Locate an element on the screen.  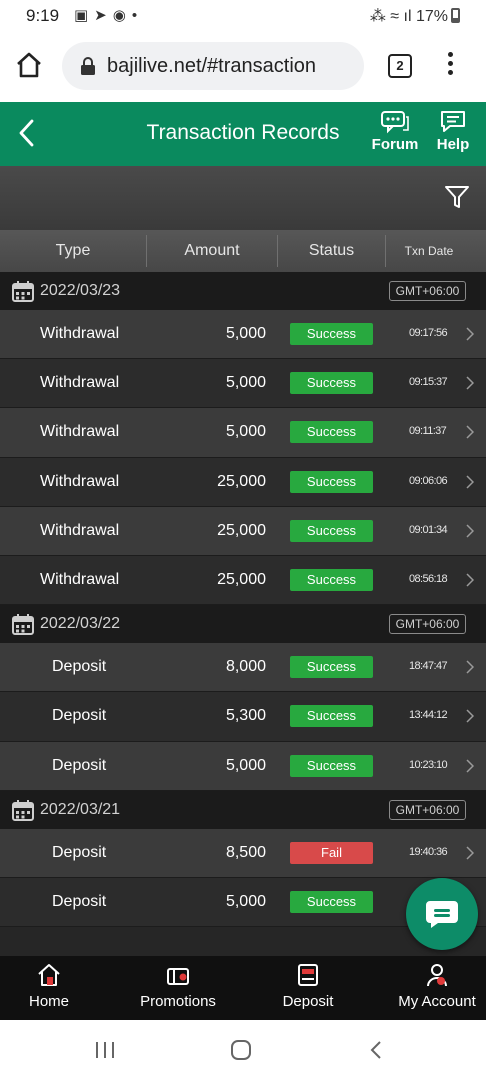
column-status: Status is located at coordinates (331, 250).